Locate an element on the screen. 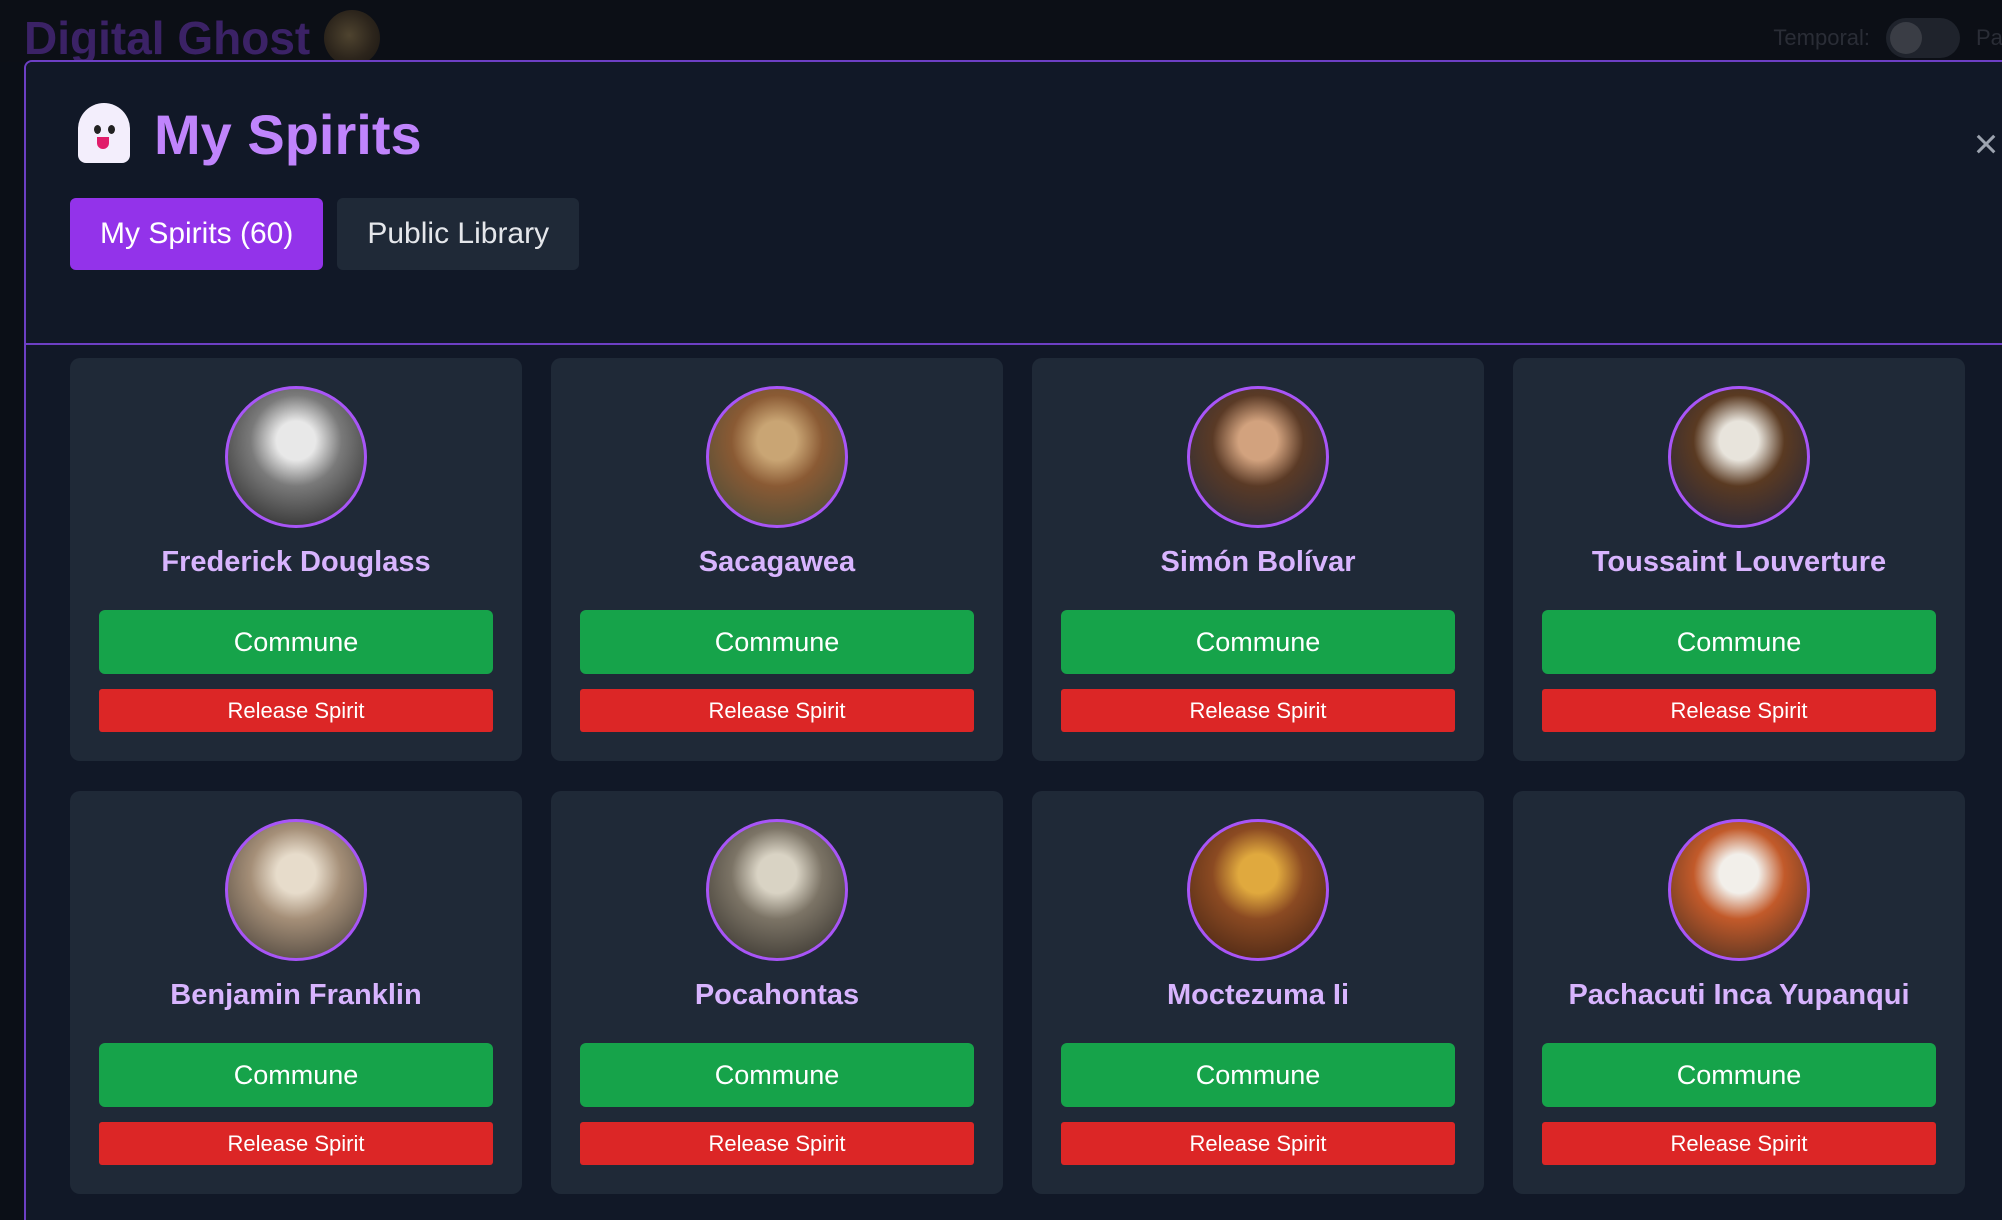 Image resolution: width=2002 pixels, height=1220 pixels. spirit-name: Frederick Douglass is located at coordinates (296, 562).